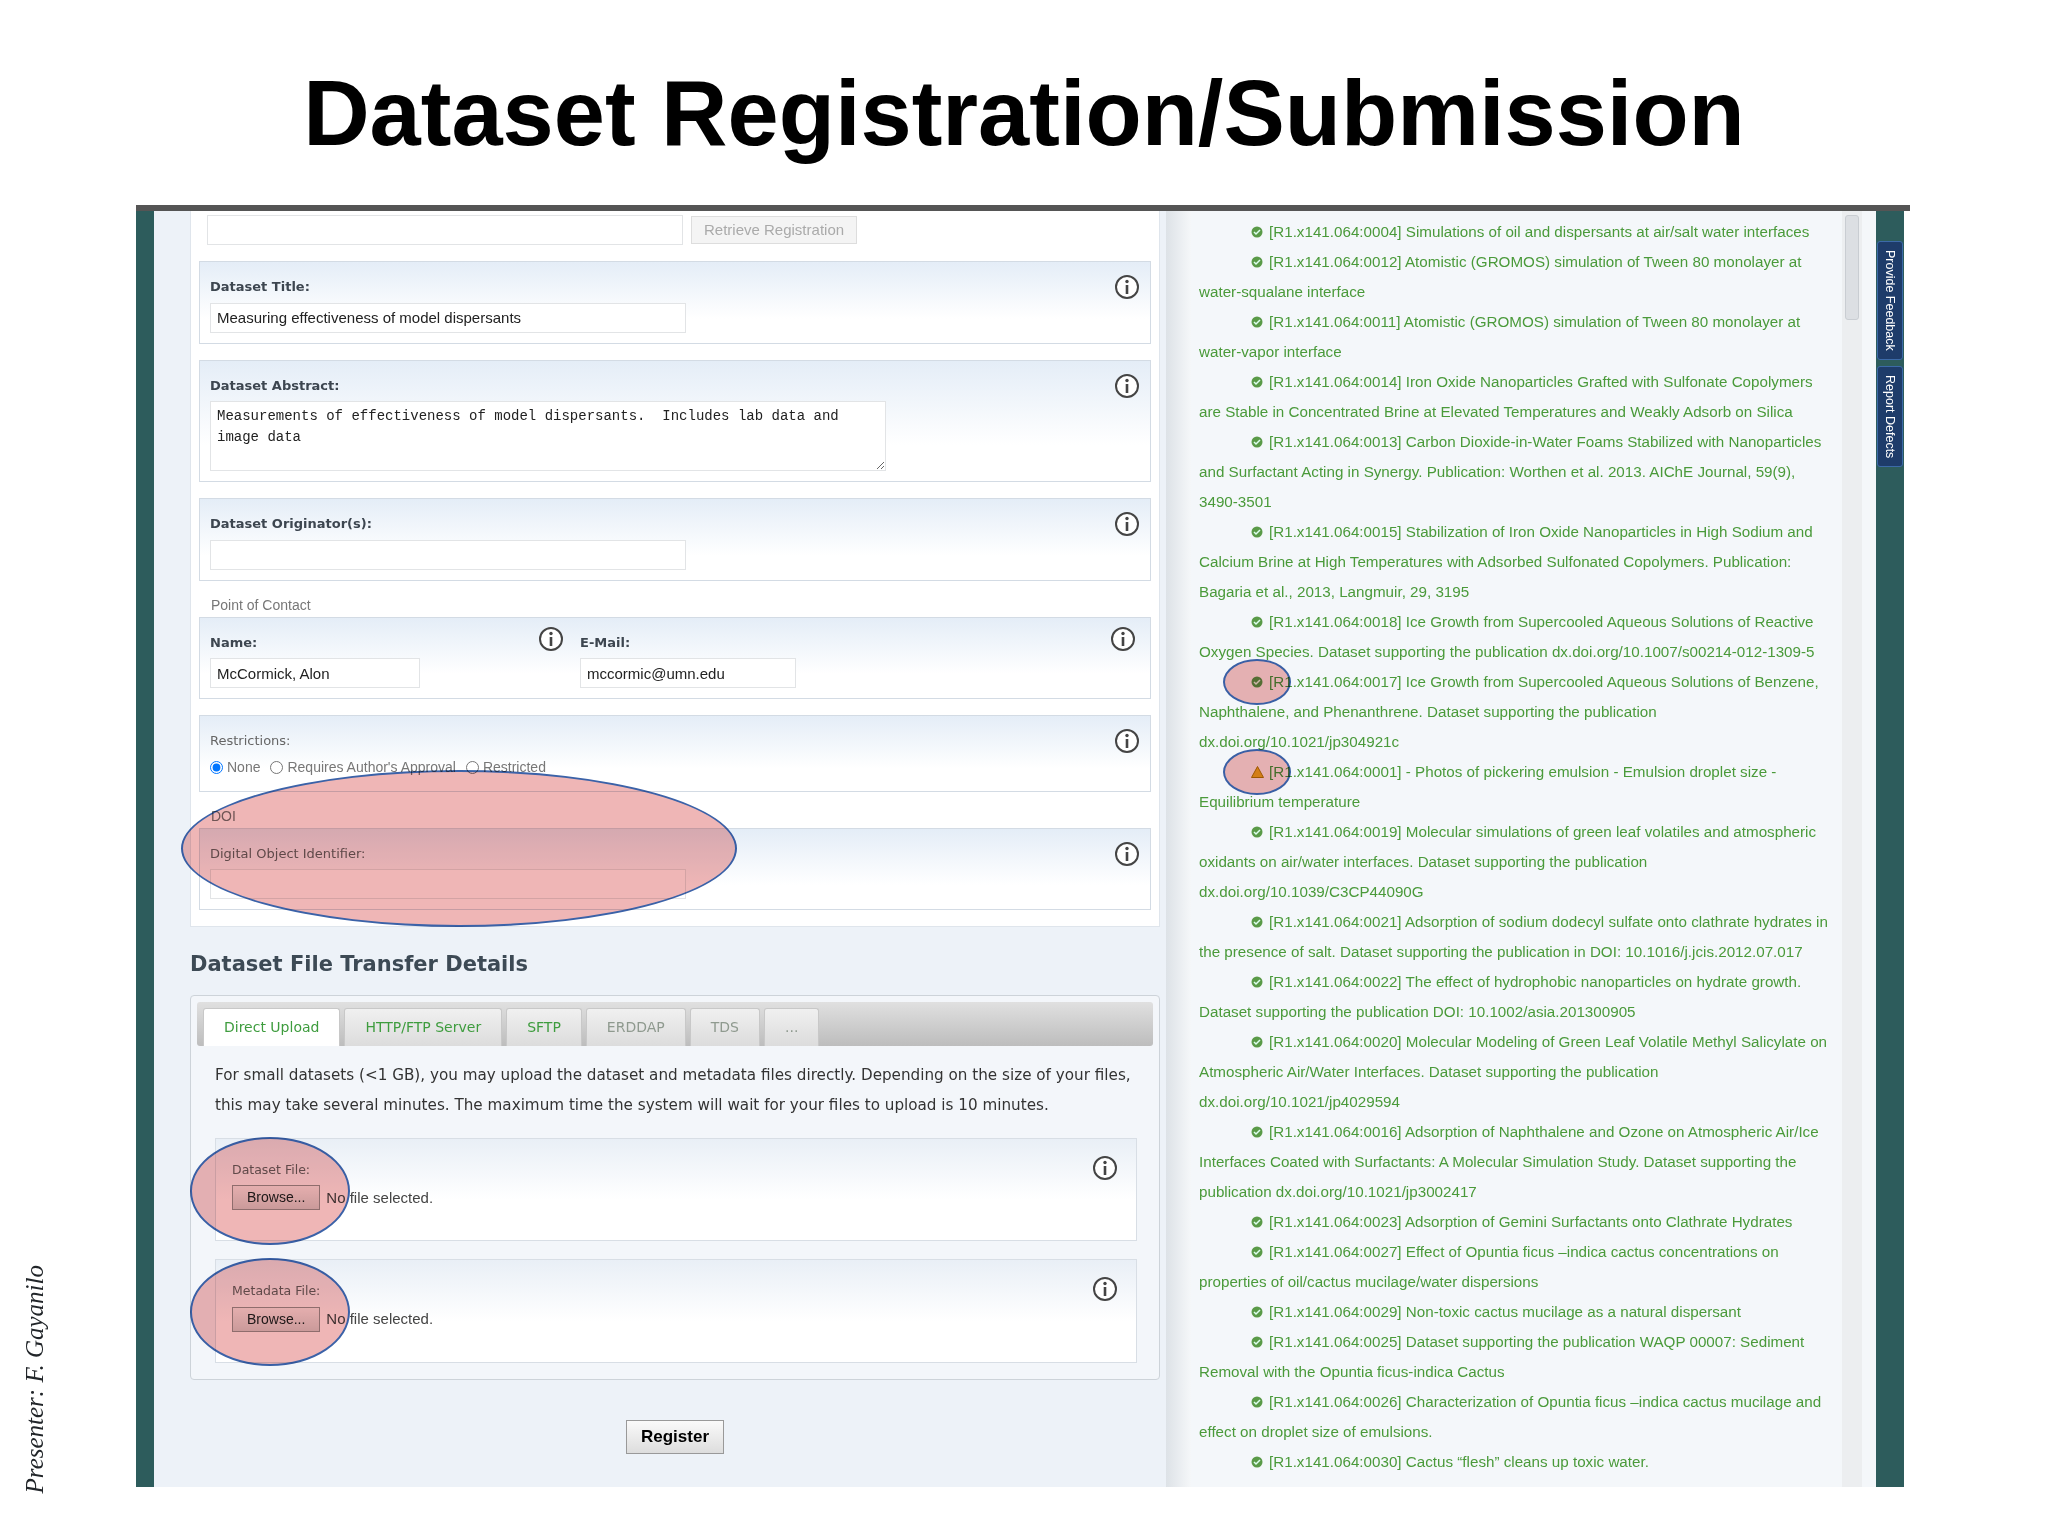 This screenshot has width=2048, height=1536. Describe the element at coordinates (250, 741) in the screenshot. I see `field-label: Restrictions:` at that location.